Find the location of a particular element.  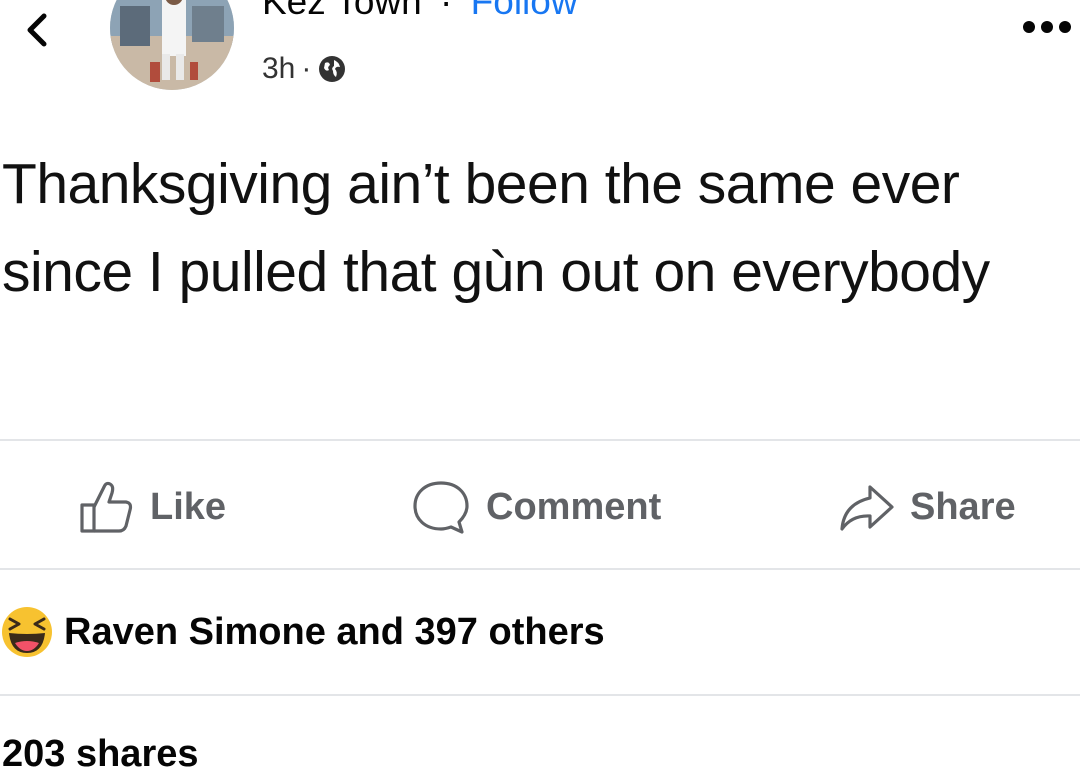

avatar-photo is located at coordinates (172, 45).